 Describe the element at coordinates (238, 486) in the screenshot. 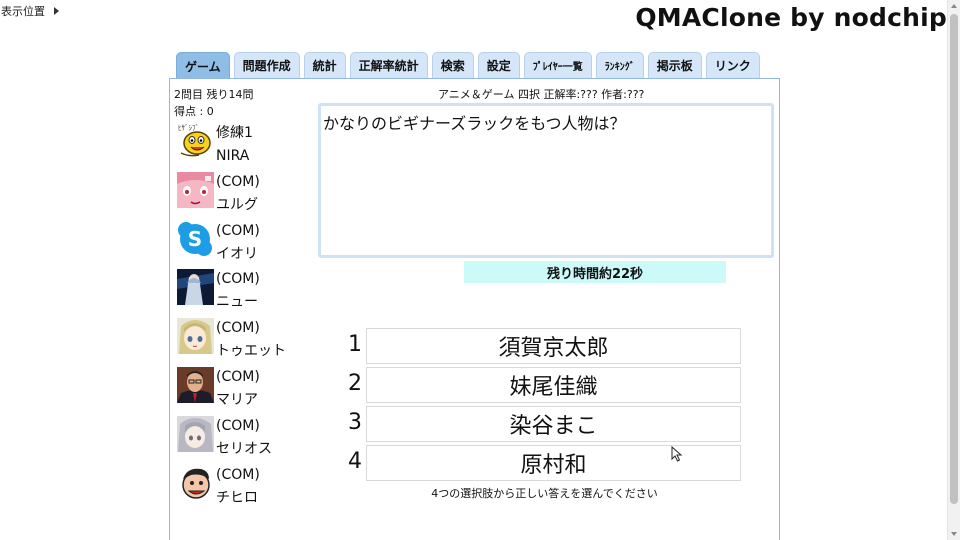

I see `player-name: (COM) チヒロ` at that location.